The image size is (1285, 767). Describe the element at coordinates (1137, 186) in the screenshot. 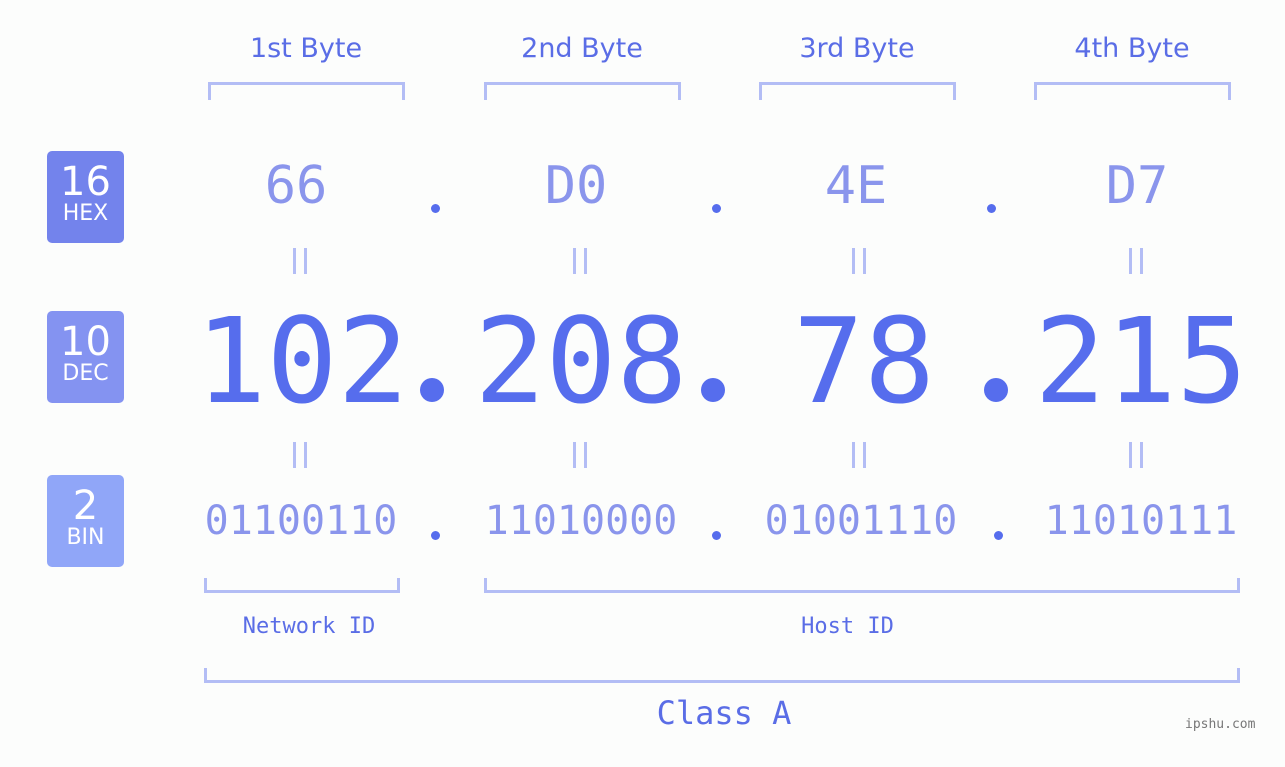

I see `hex-octet-4: D7` at that location.